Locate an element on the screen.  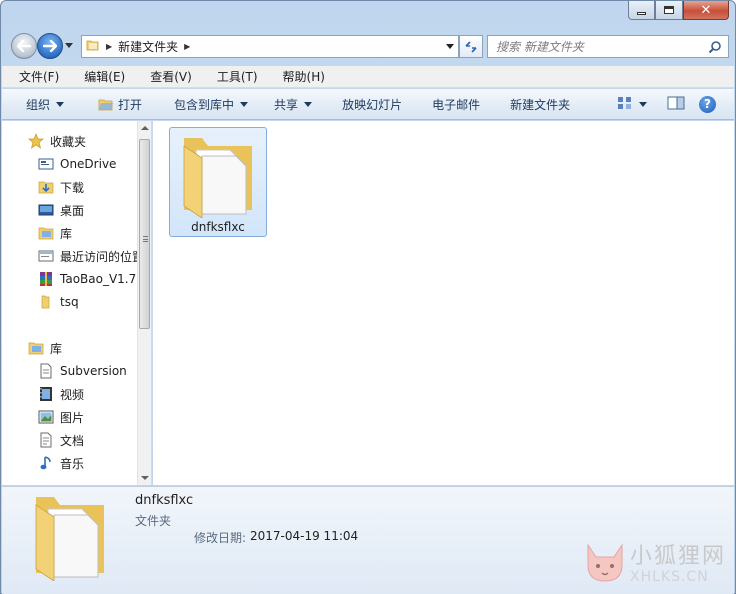
nav-pictures: 图片 is located at coordinates (93, 417).